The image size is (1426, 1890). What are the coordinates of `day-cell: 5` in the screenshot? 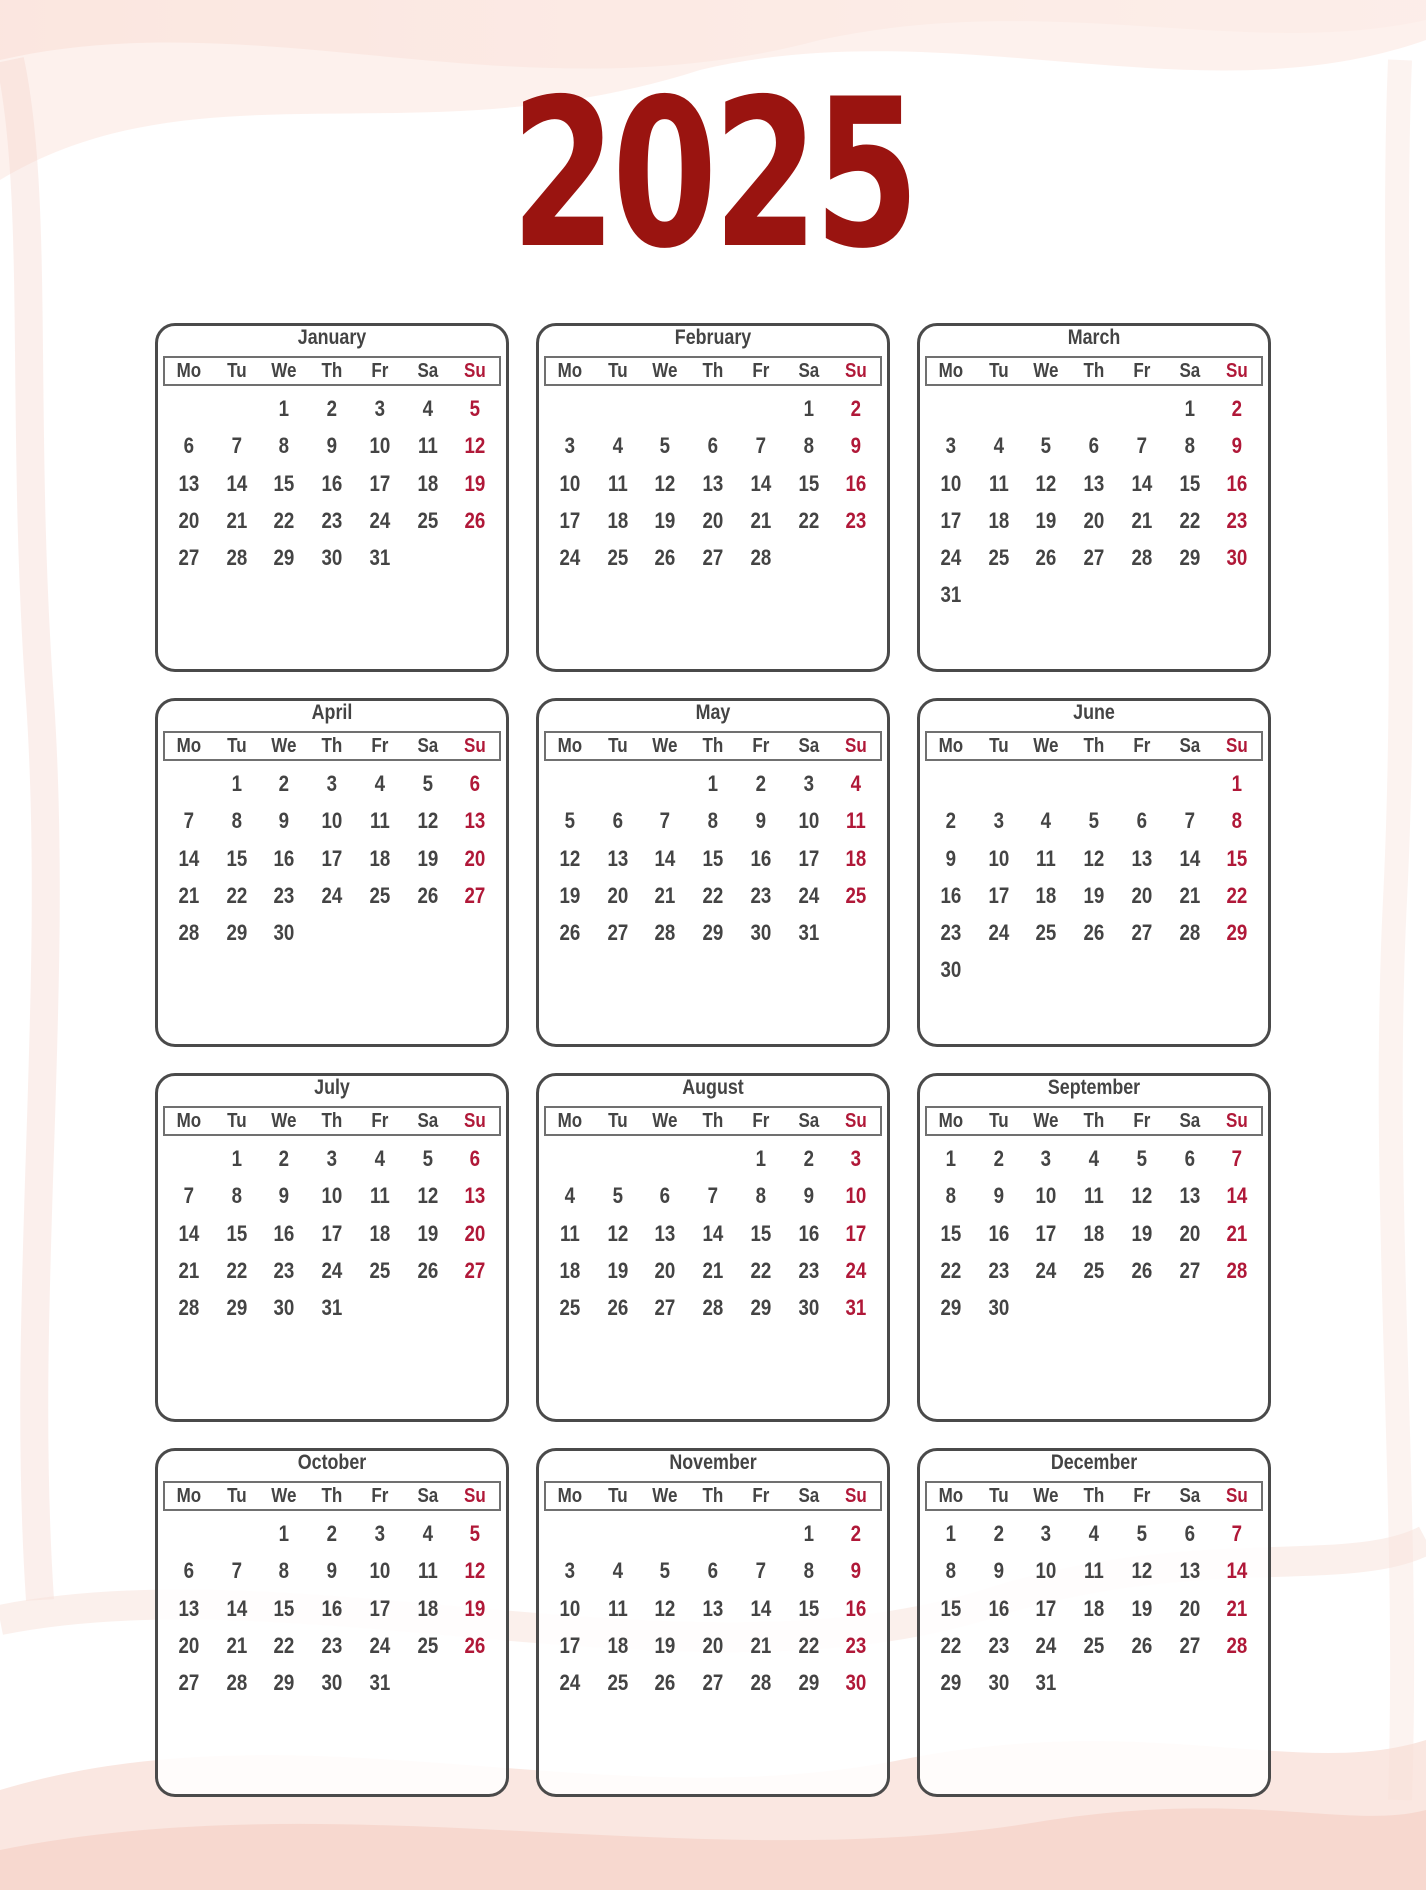 It's located at (665, 1571).